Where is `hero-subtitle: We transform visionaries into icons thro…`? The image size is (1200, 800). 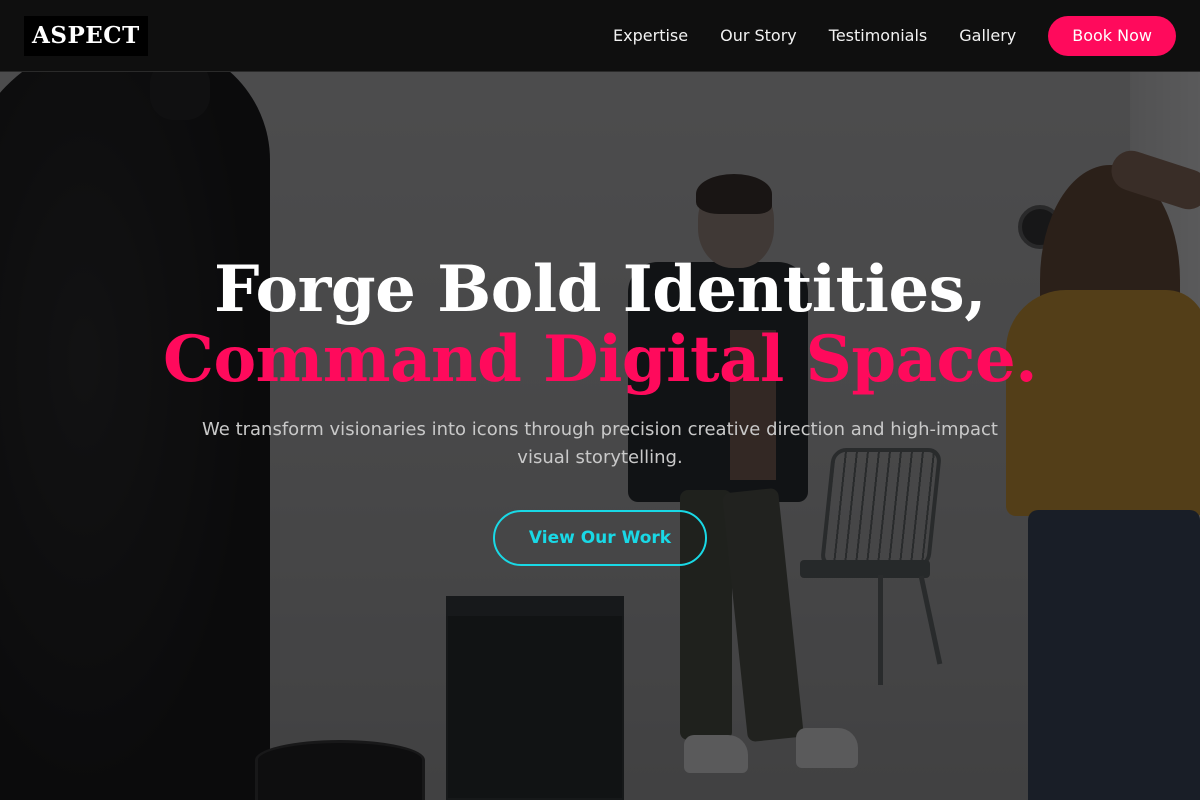
hero-subtitle: We transform visionaries into icons thro… is located at coordinates (600, 443).